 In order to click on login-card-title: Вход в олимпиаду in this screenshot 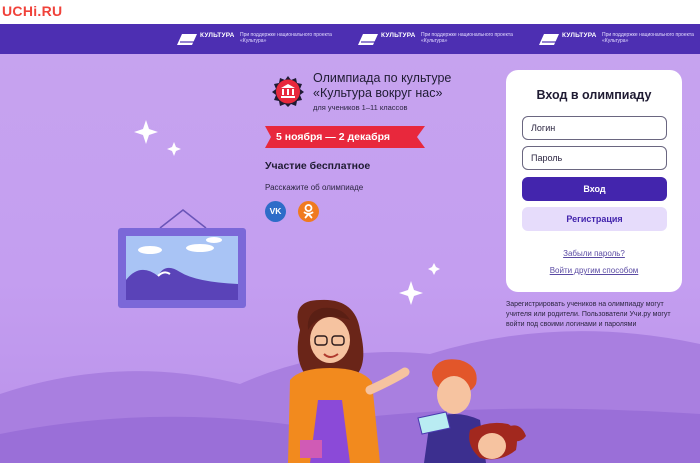, I will do `click(594, 95)`.